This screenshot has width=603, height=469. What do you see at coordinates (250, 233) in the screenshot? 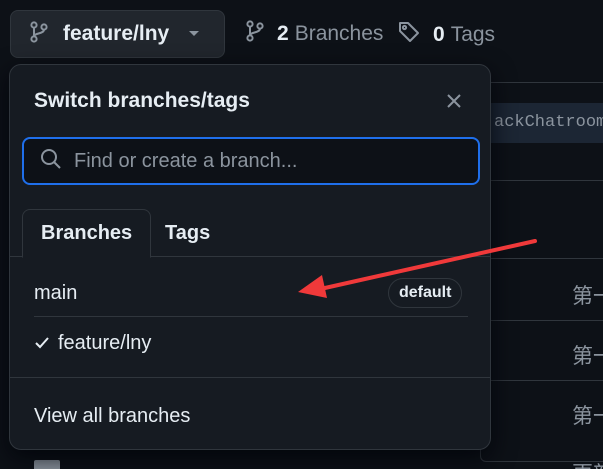
I see `branch-tag-tabs: Branches Tags` at bounding box center [250, 233].